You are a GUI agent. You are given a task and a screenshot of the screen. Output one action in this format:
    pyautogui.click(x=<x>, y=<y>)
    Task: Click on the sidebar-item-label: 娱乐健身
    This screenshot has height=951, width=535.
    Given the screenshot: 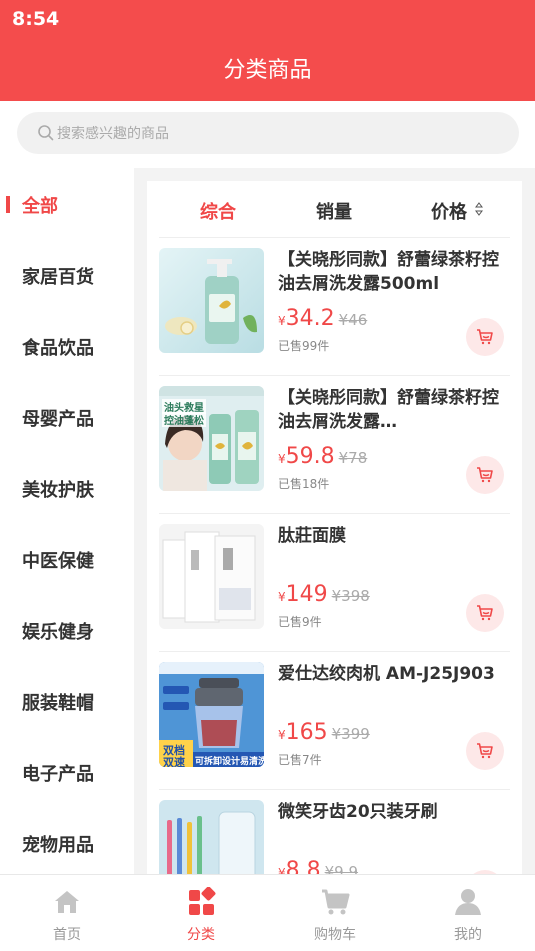 What is the action you would take?
    pyautogui.click(x=58, y=632)
    